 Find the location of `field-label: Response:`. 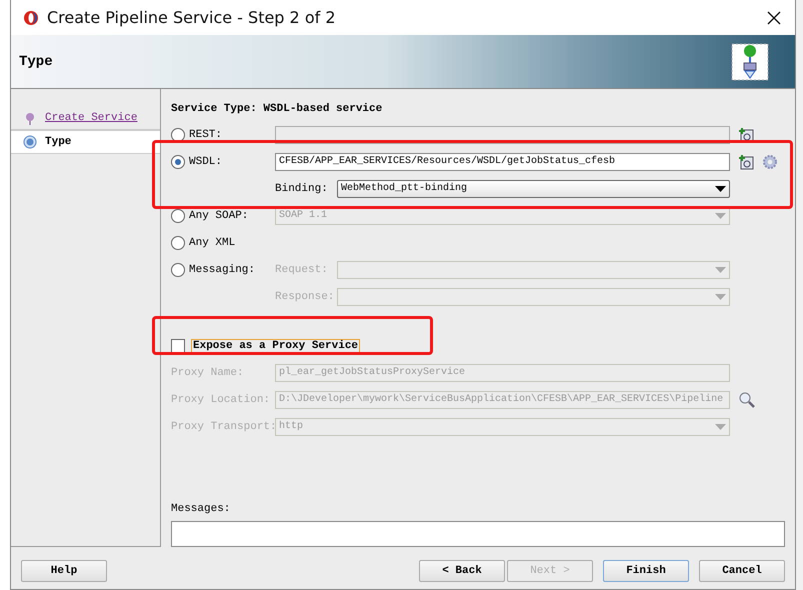

field-label: Response: is located at coordinates (305, 296).